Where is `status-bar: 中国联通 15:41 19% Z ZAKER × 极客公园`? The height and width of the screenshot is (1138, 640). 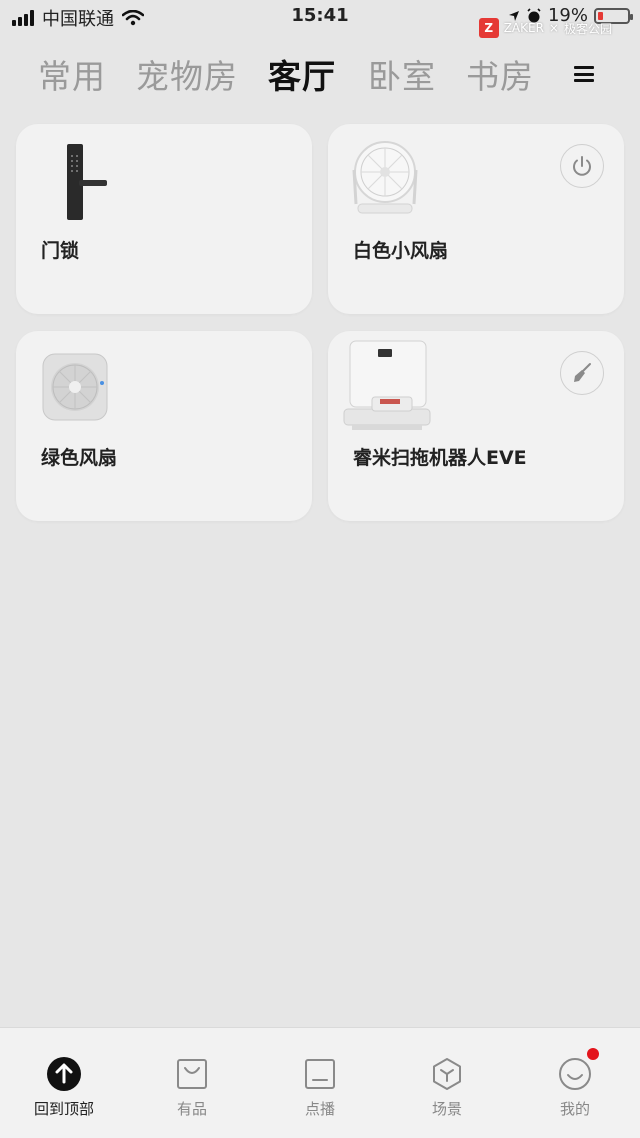 status-bar: 中国联通 15:41 19% Z ZAKER × 极客公园 is located at coordinates (320, 19).